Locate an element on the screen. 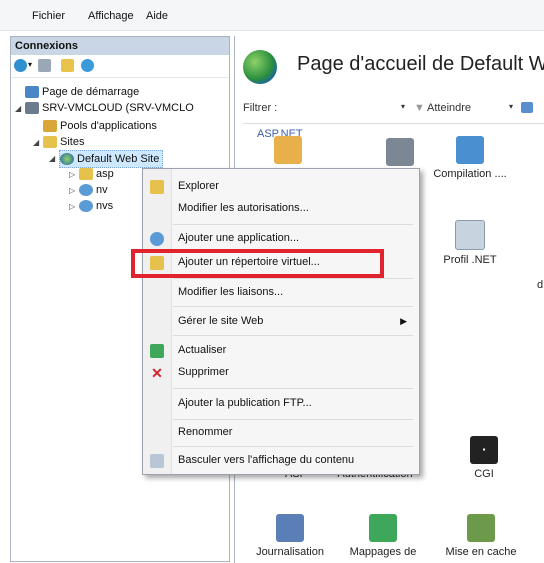  save-icon is located at coordinates (44, 65).